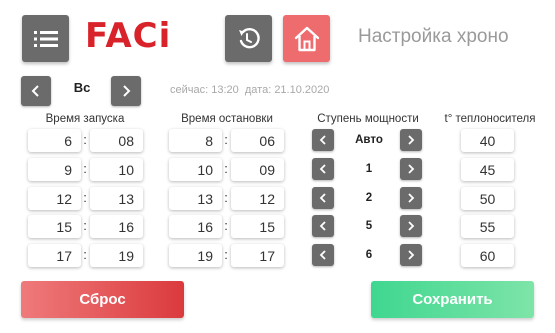 This screenshot has width=555, height=333. I want to click on coolant-temp-field: 45, so click(487, 169).